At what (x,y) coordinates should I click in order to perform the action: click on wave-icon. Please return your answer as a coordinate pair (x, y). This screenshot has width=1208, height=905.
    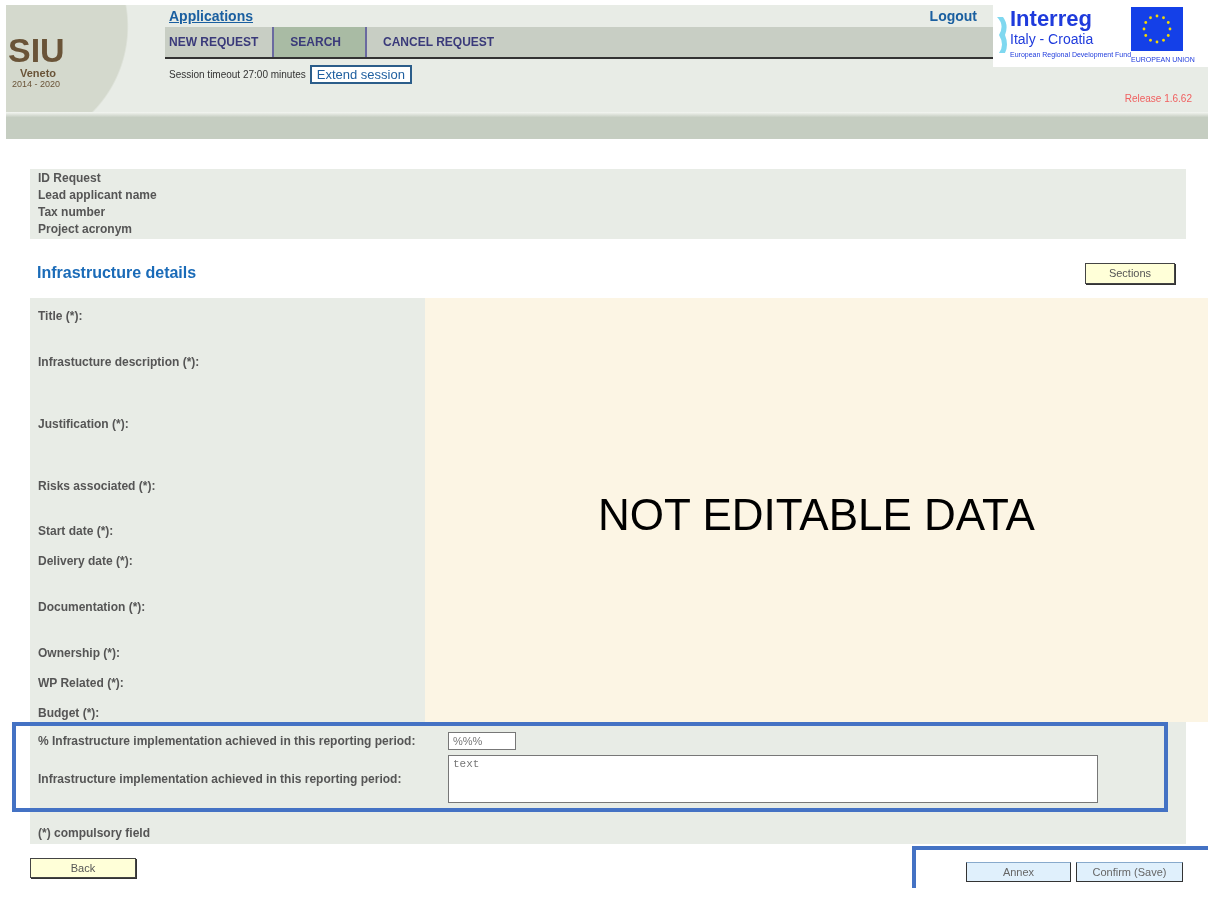
    Looking at the image, I should click on (1001, 35).